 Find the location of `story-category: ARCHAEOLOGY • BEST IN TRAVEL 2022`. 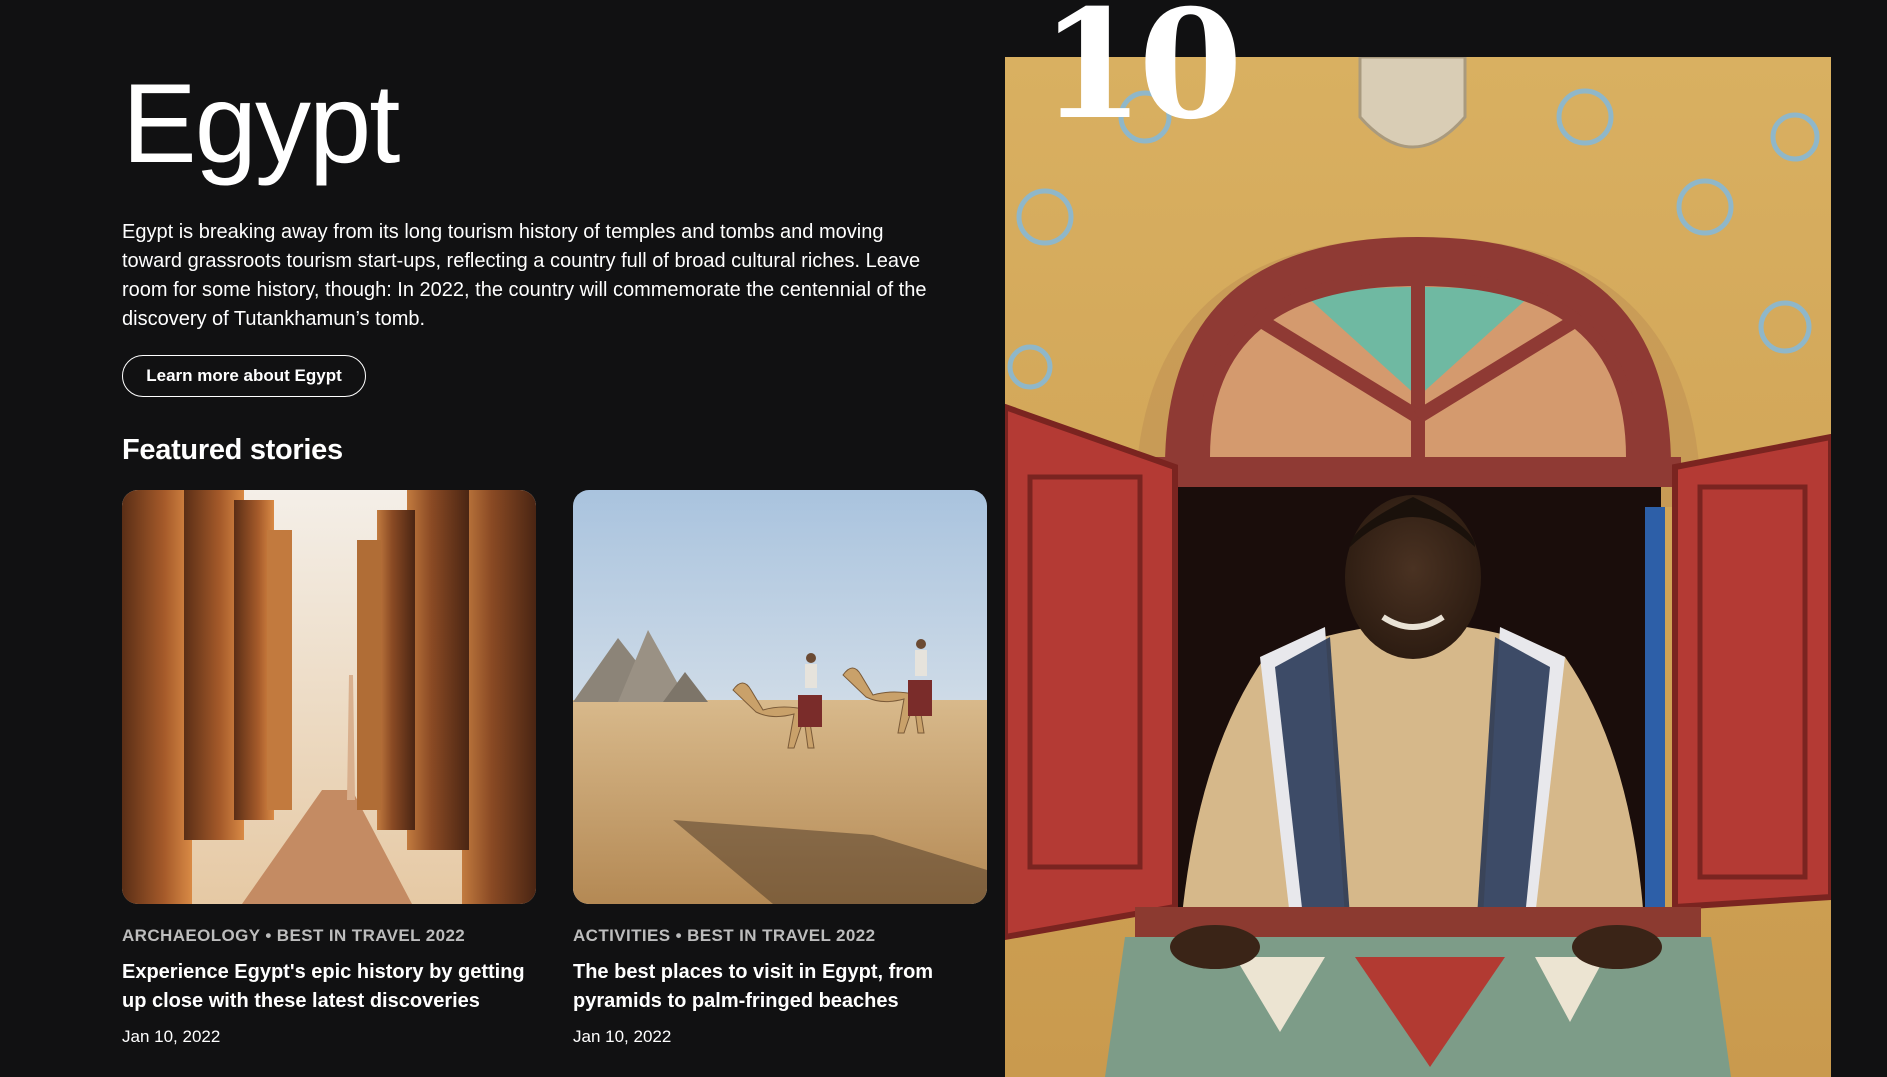

story-category: ARCHAEOLOGY • BEST IN TRAVEL 2022 is located at coordinates (294, 935).